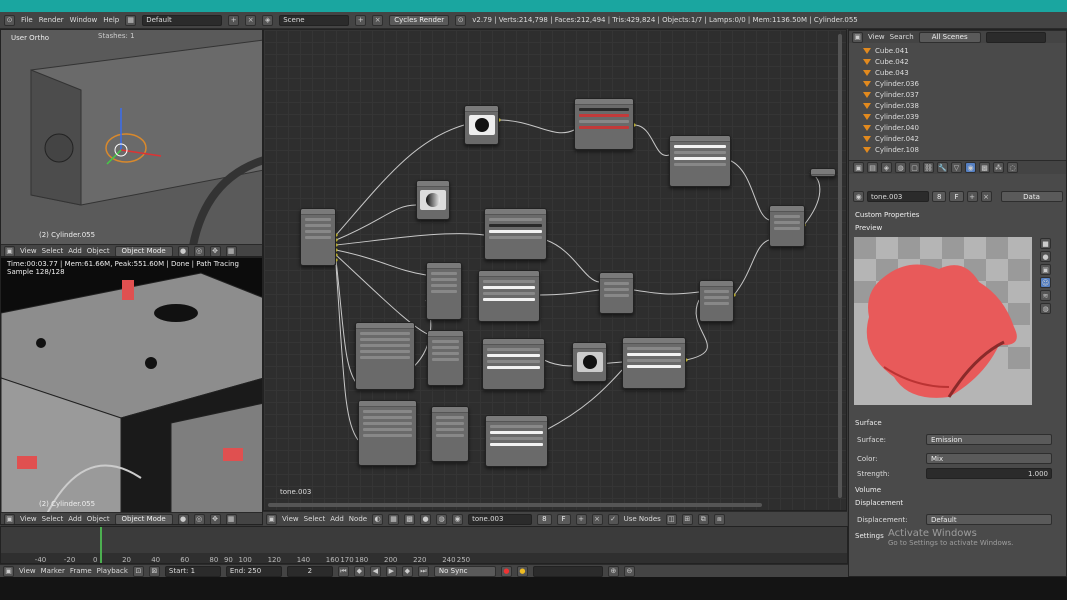 Image resolution: width=1067 pixels, height=600 pixels. Describe the element at coordinates (183, 518) in the screenshot. I see `shading-icon: ●` at that location.